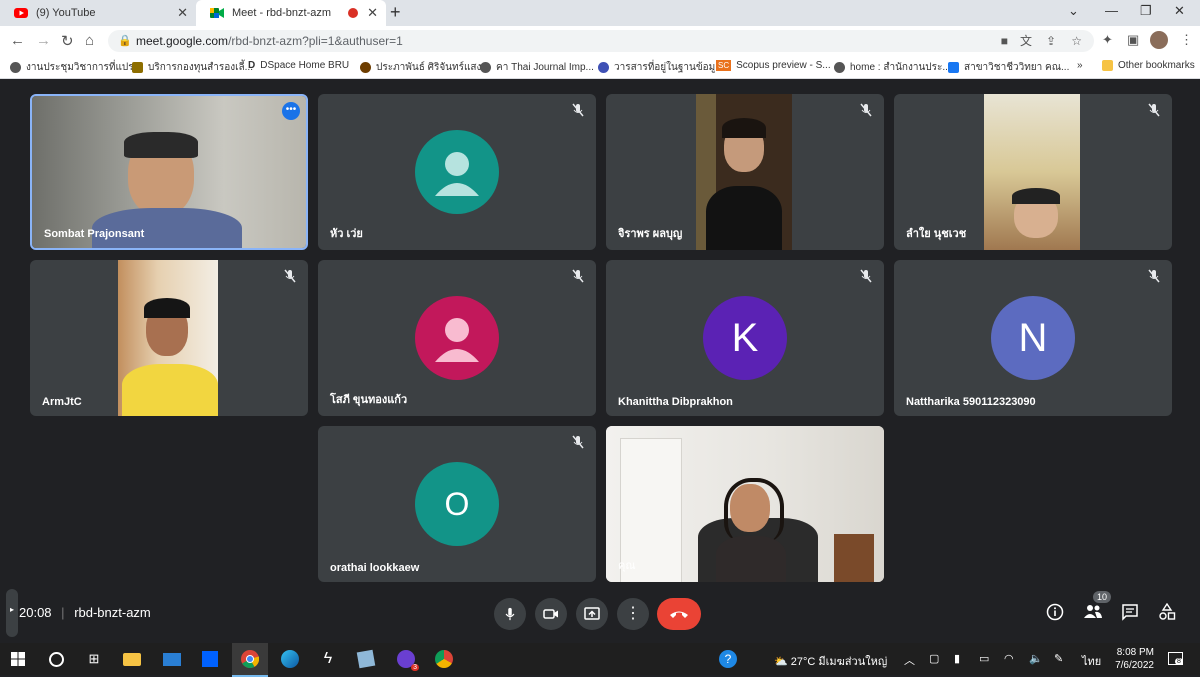 The width and height of the screenshot is (1200, 677). Describe the element at coordinates (724, 65) in the screenshot. I see `scopus-icon: SC` at that location.